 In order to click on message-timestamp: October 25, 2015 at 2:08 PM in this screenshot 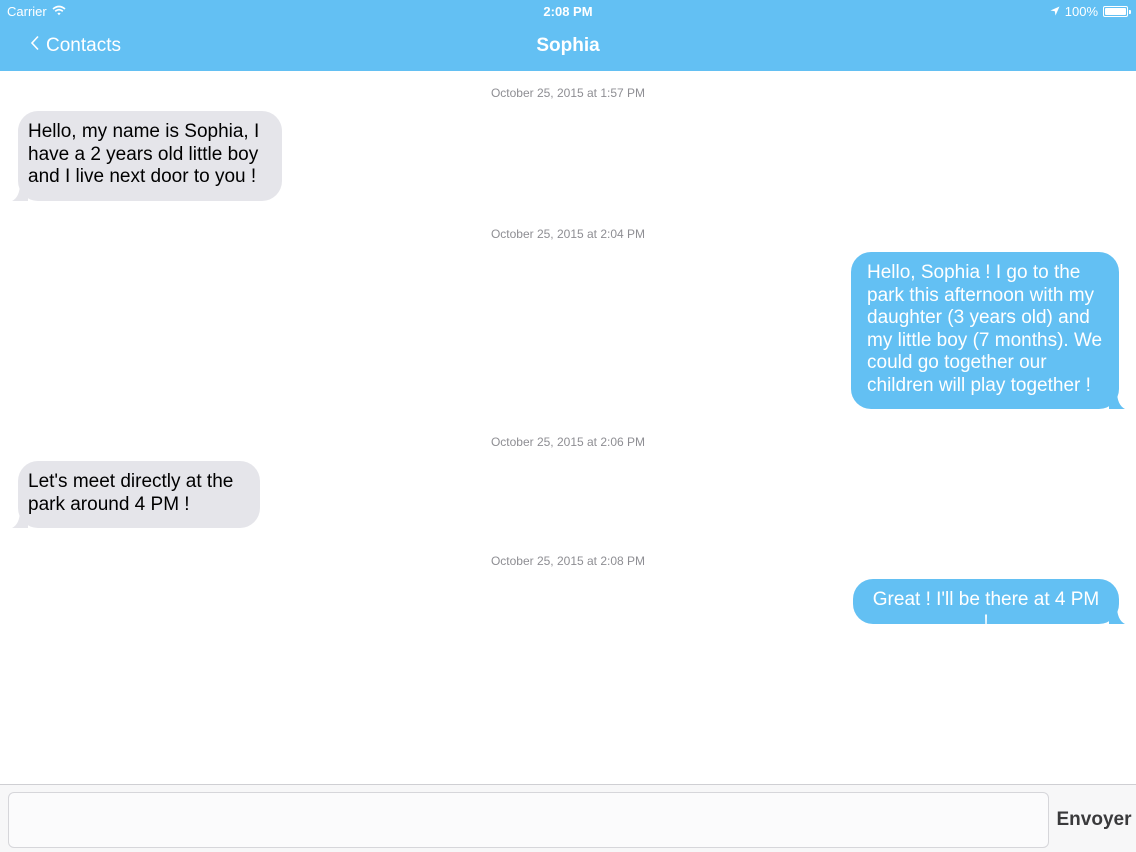, I will do `click(568, 561)`.